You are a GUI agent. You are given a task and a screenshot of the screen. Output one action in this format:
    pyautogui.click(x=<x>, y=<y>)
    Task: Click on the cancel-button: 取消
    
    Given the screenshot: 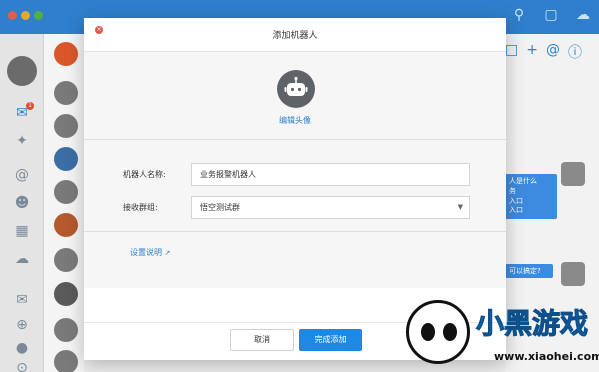 What is the action you would take?
    pyautogui.click(x=262, y=340)
    